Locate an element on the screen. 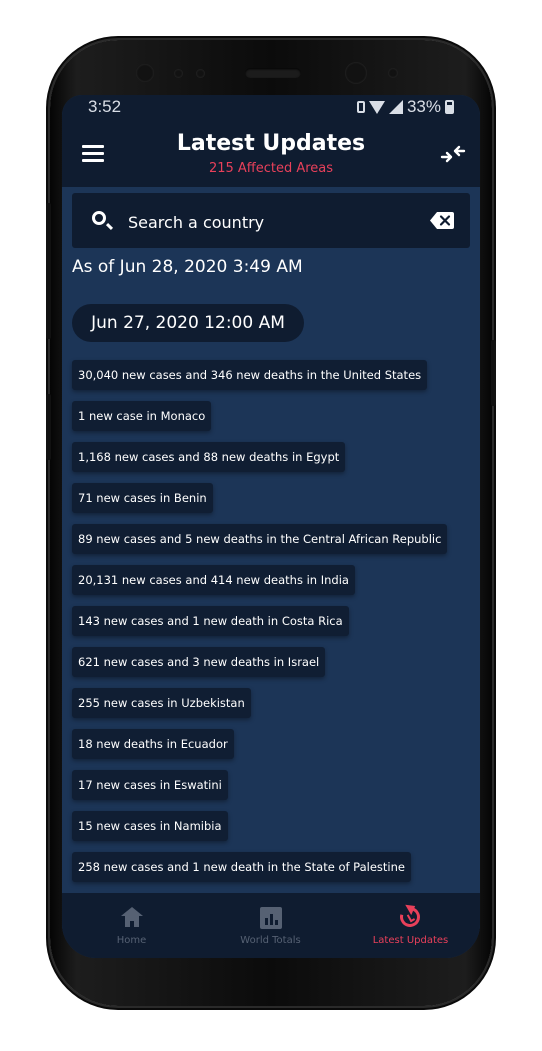 The height and width of the screenshot is (1051, 542). list-item: 255 new cases in Uzbekistan is located at coordinates (161, 703).